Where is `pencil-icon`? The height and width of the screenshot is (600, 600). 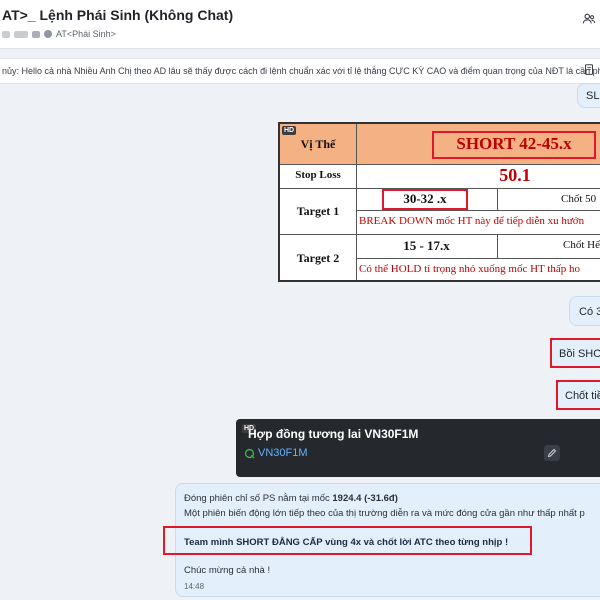
pencil-icon is located at coordinates (552, 453).